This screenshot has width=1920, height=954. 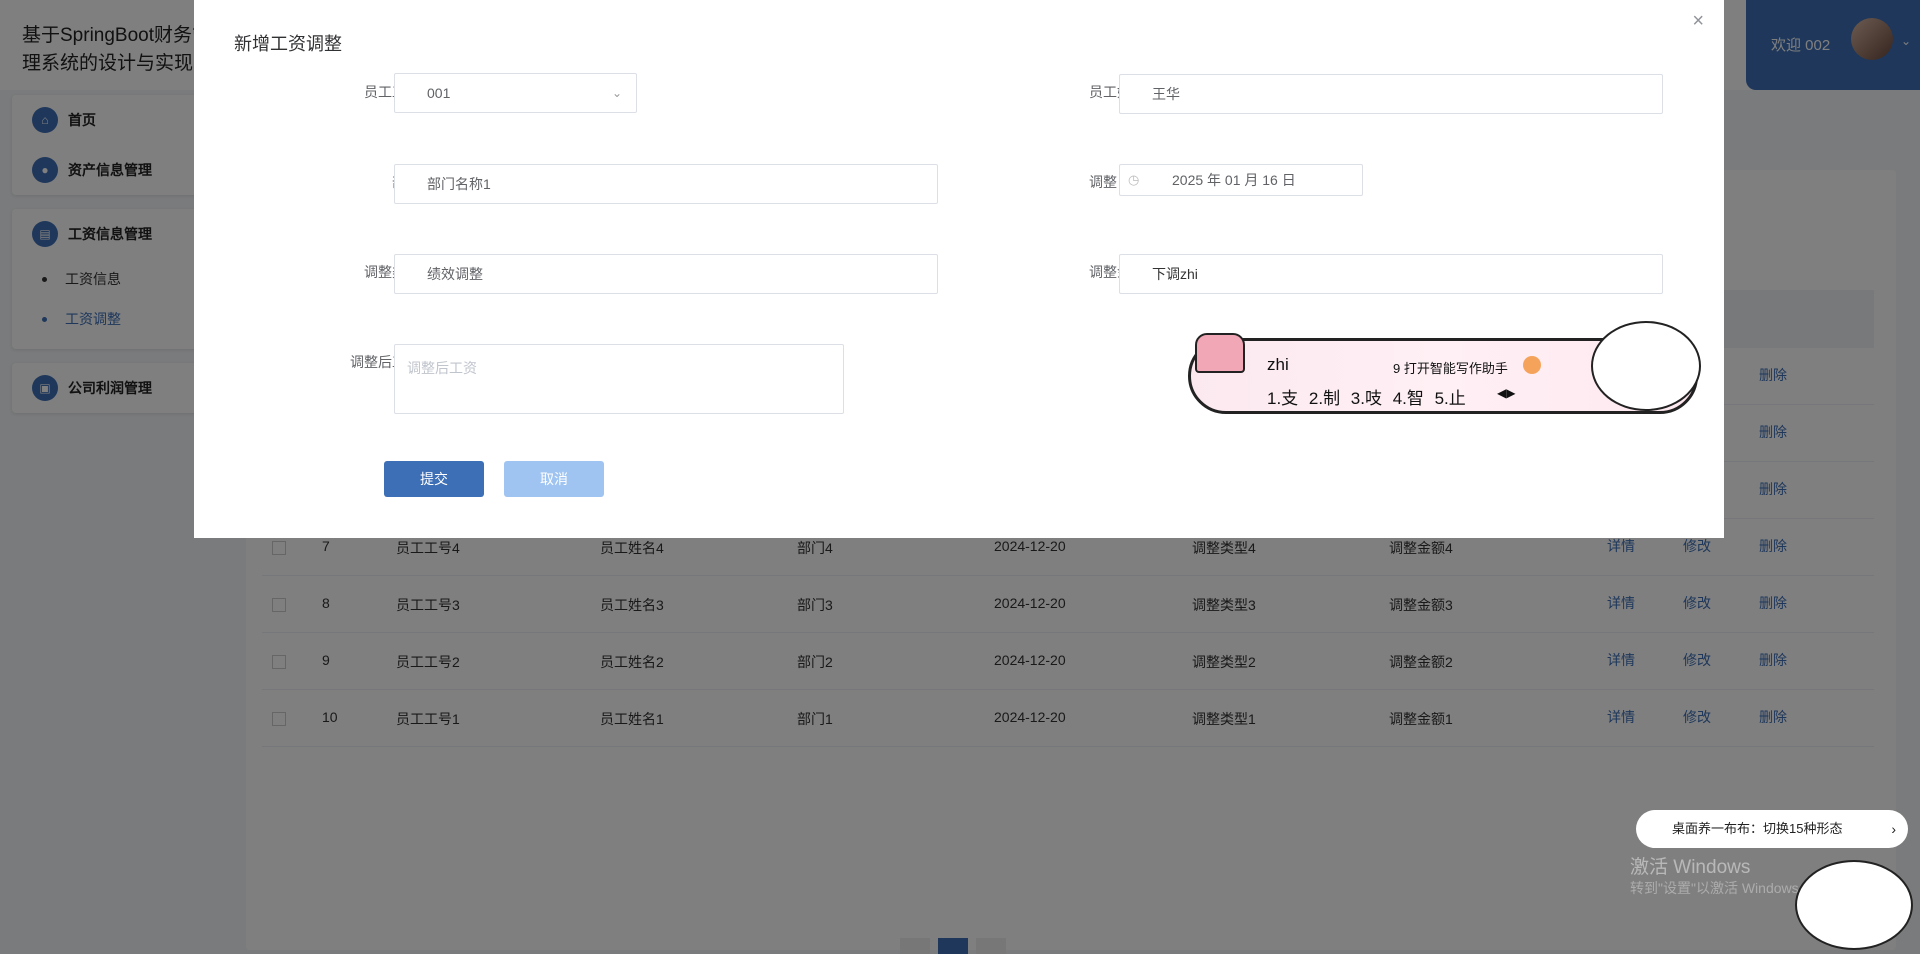 What do you see at coordinates (1134, 179) in the screenshot?
I see `clock-icon: ◷` at bounding box center [1134, 179].